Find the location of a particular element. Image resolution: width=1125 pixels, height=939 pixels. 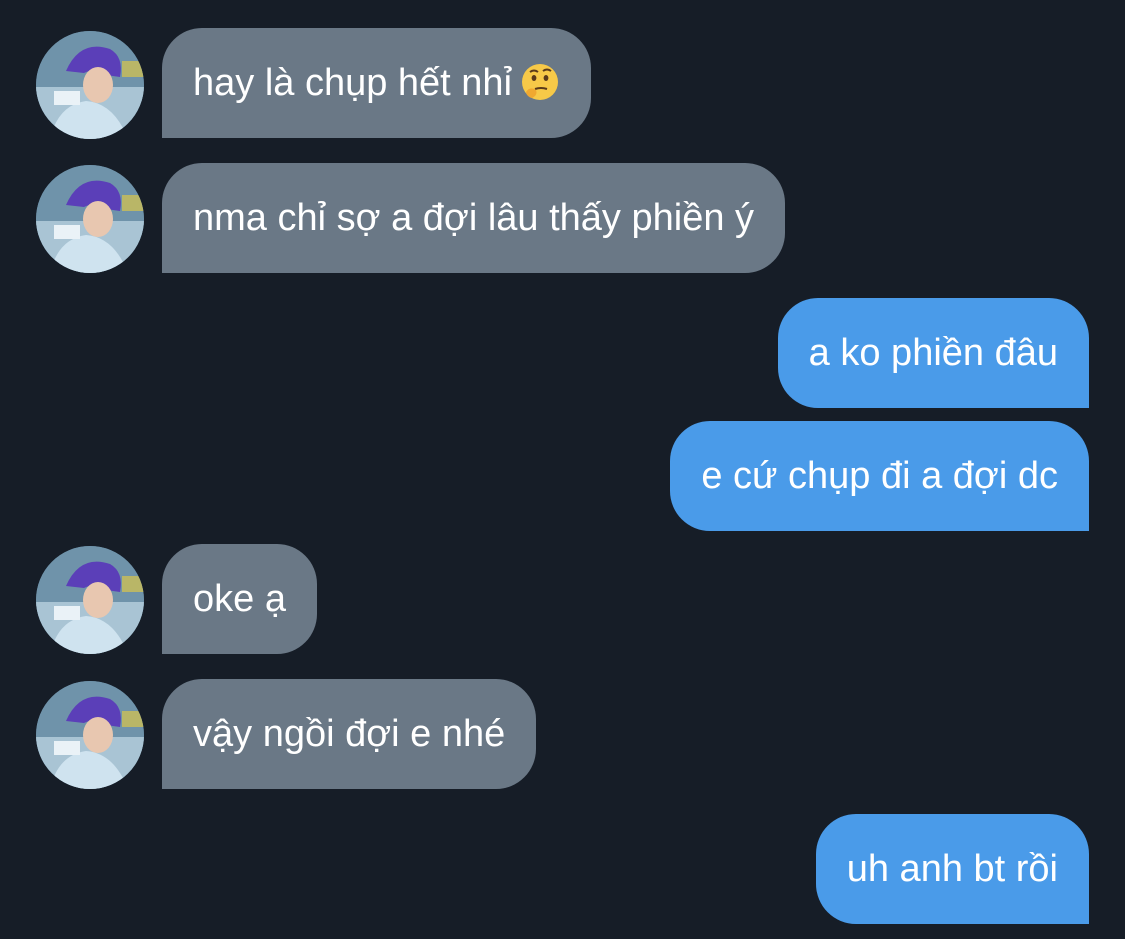

message-text: vậy ngồi đợi e nhé is located at coordinates (349, 734).